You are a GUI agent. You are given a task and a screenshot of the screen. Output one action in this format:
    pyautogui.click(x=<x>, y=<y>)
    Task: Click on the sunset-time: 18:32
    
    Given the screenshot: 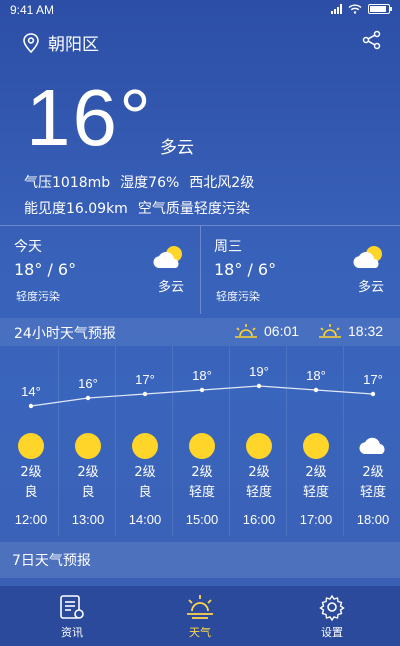 What is the action you would take?
    pyautogui.click(x=366, y=331)
    